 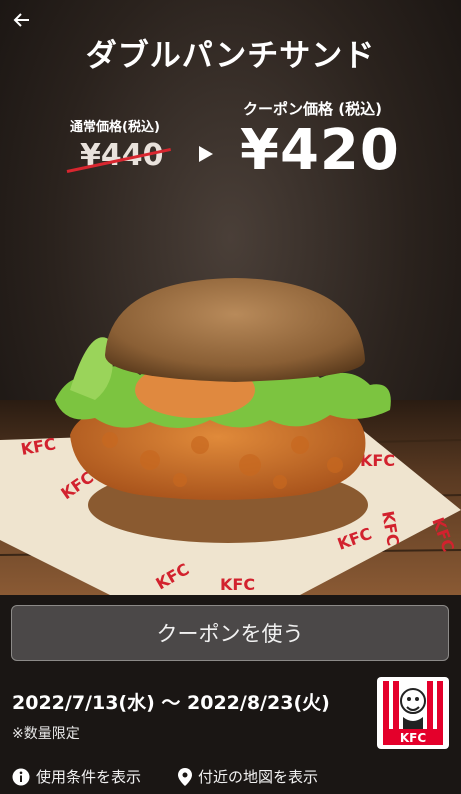 I want to click on regular-price-label: 通常価格(税込), so click(x=115, y=127).